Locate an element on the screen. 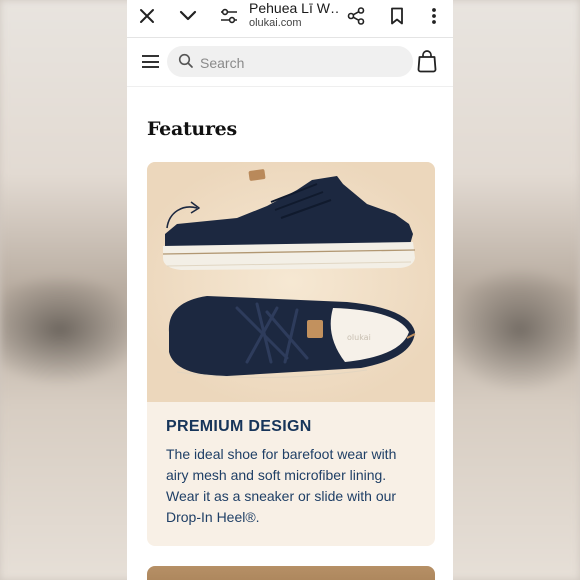 This screenshot has width=580, height=580. search-icon is located at coordinates (185, 60).